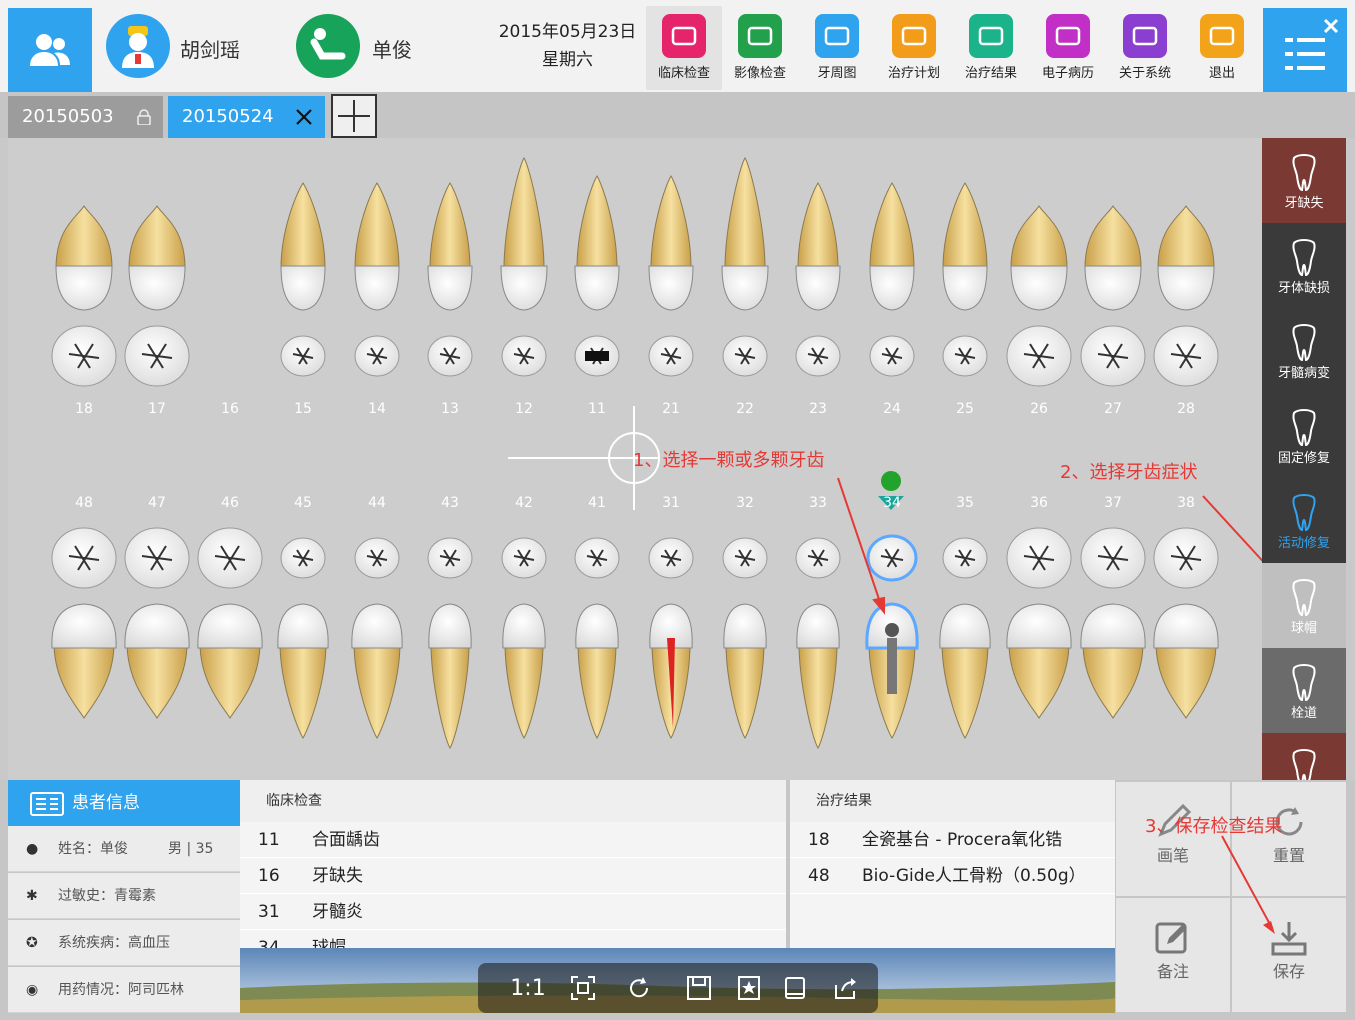  What do you see at coordinates (1304, 265) in the screenshot?
I see `symptom-tooth-defect: 牙体缺损` at bounding box center [1304, 265].